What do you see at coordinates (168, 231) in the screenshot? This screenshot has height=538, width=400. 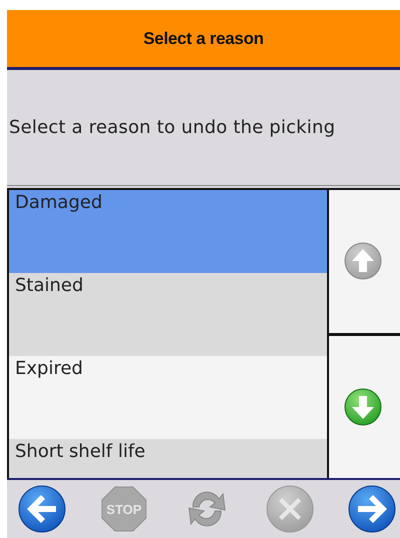 I see `reason-item: Damaged` at bounding box center [168, 231].